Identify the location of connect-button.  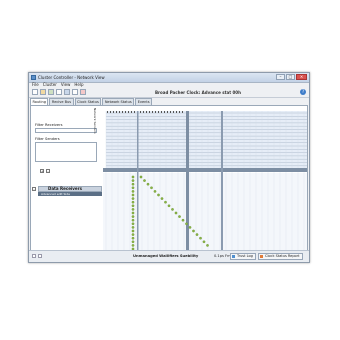
(67, 92).